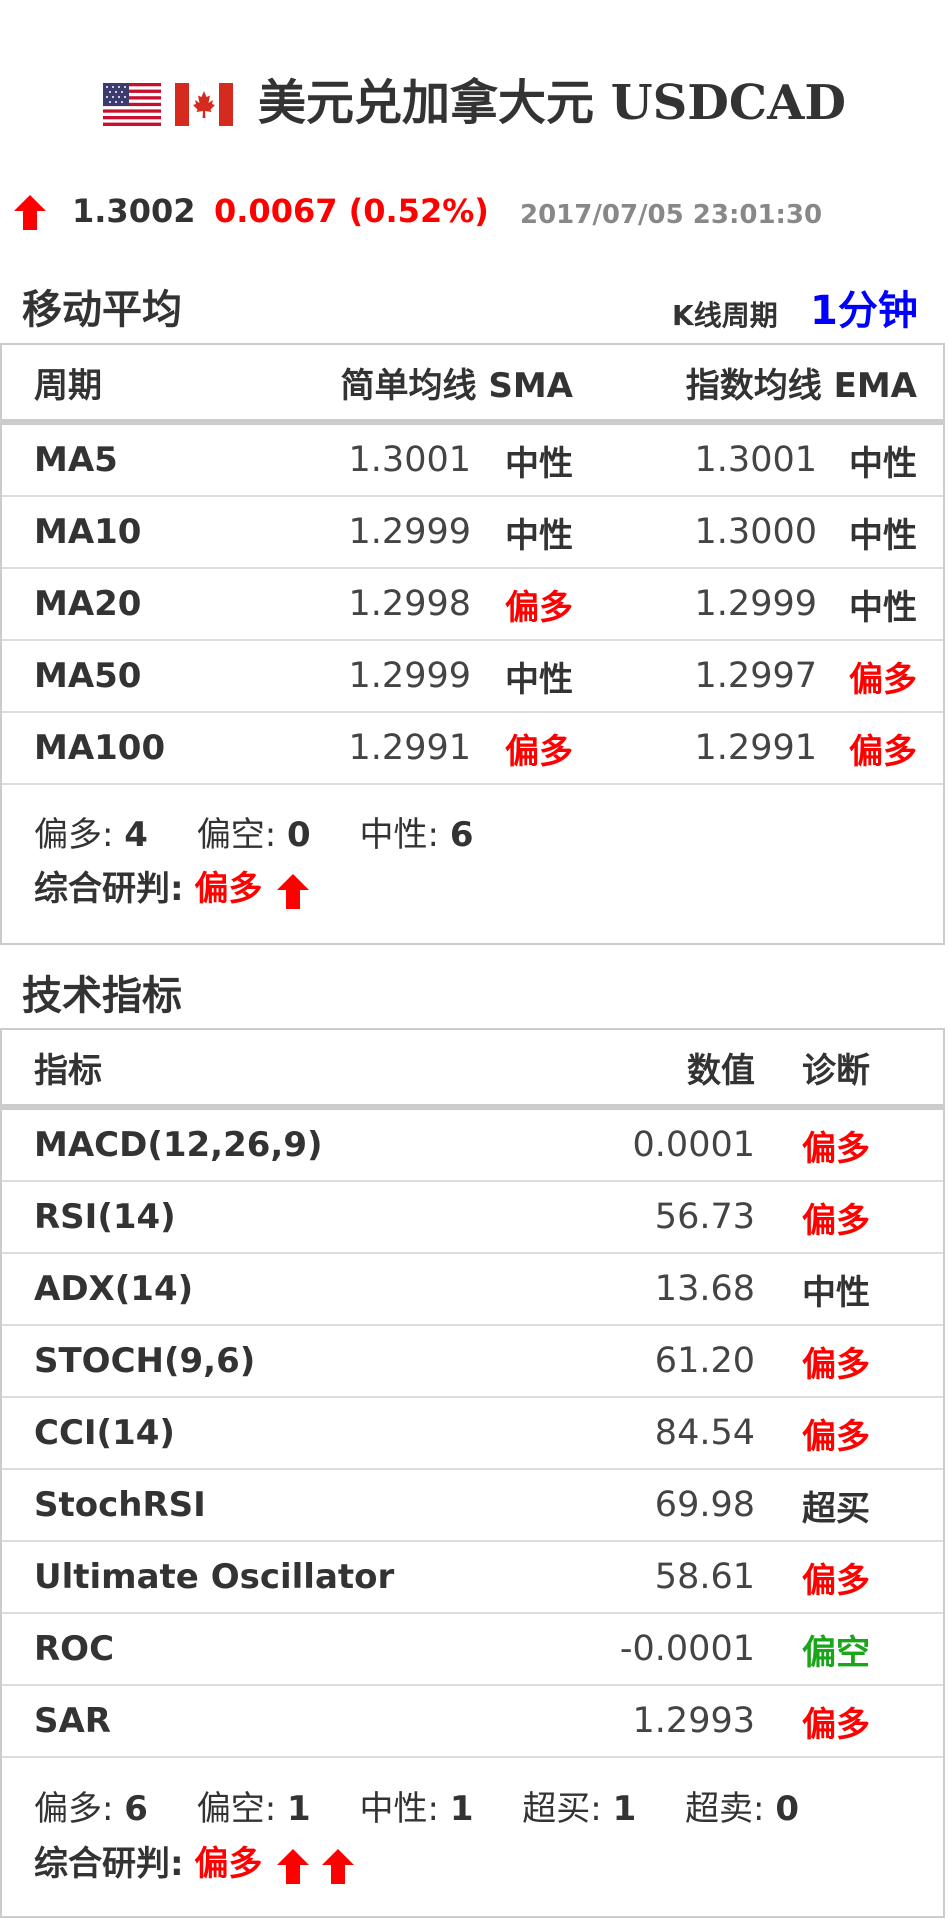  What do you see at coordinates (104, 1433) in the screenshot?
I see `indicator-name: CCI(14)` at bounding box center [104, 1433].